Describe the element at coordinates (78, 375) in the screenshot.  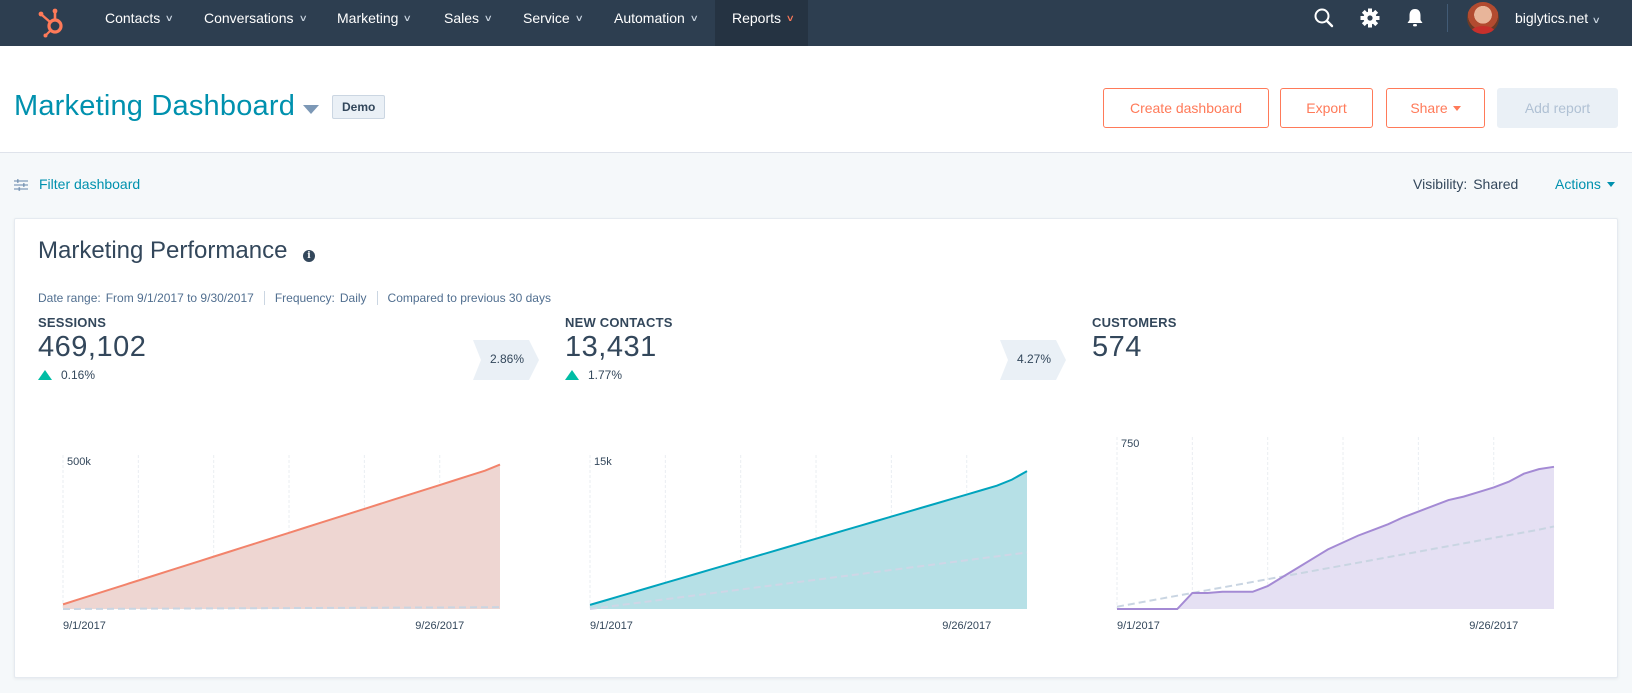
I see `kpi-change-value: 0.16%` at that location.